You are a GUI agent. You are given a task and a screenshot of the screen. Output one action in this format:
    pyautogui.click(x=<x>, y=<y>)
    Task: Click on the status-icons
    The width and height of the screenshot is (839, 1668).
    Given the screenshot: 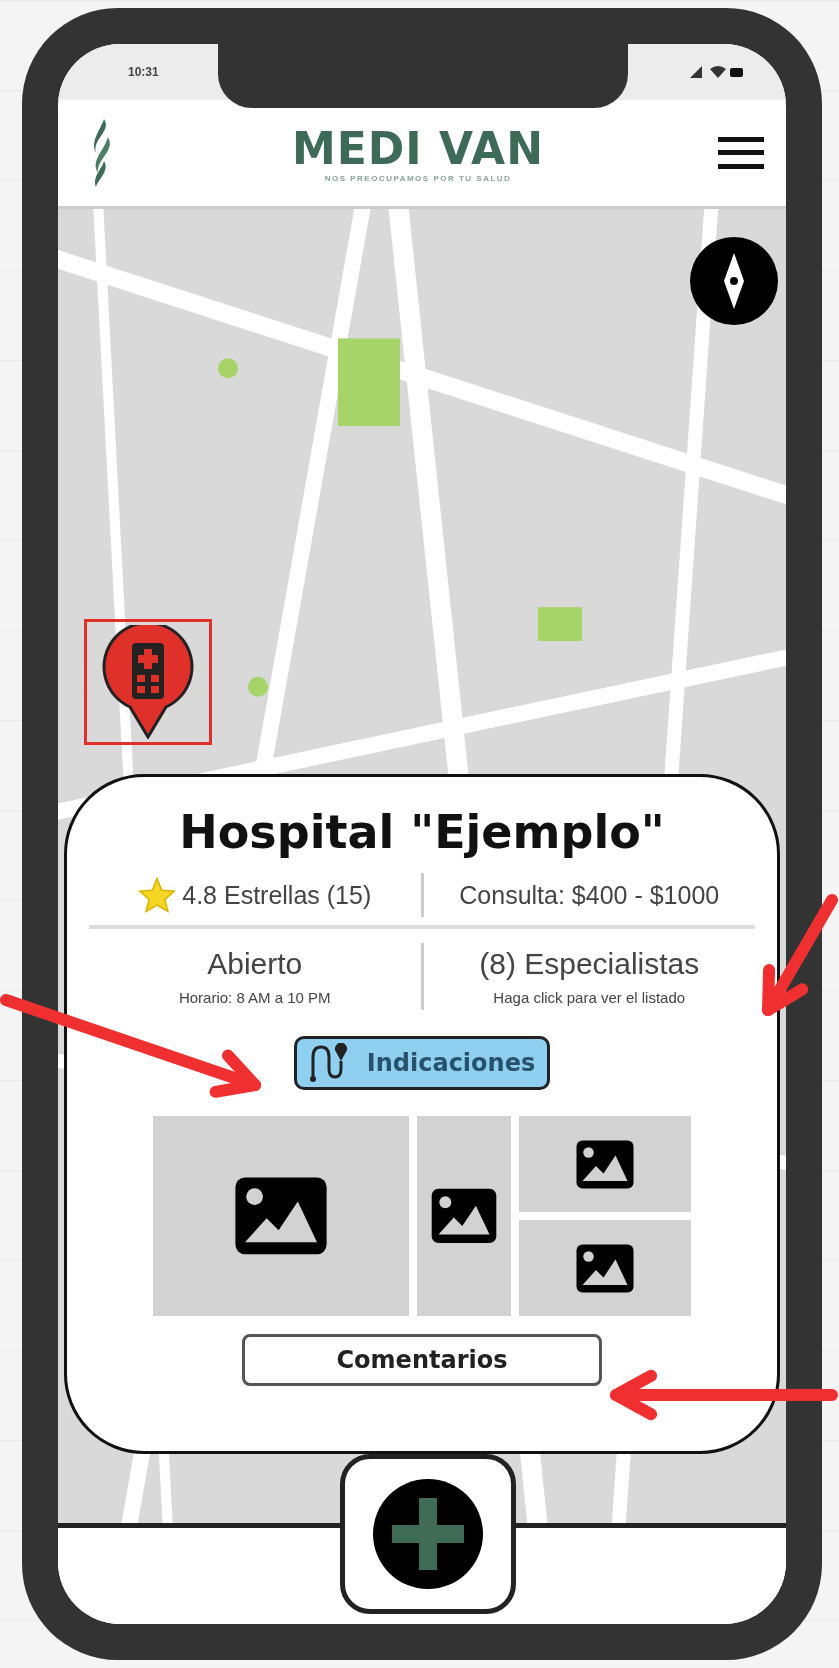 What is the action you would take?
    pyautogui.click(x=717, y=72)
    